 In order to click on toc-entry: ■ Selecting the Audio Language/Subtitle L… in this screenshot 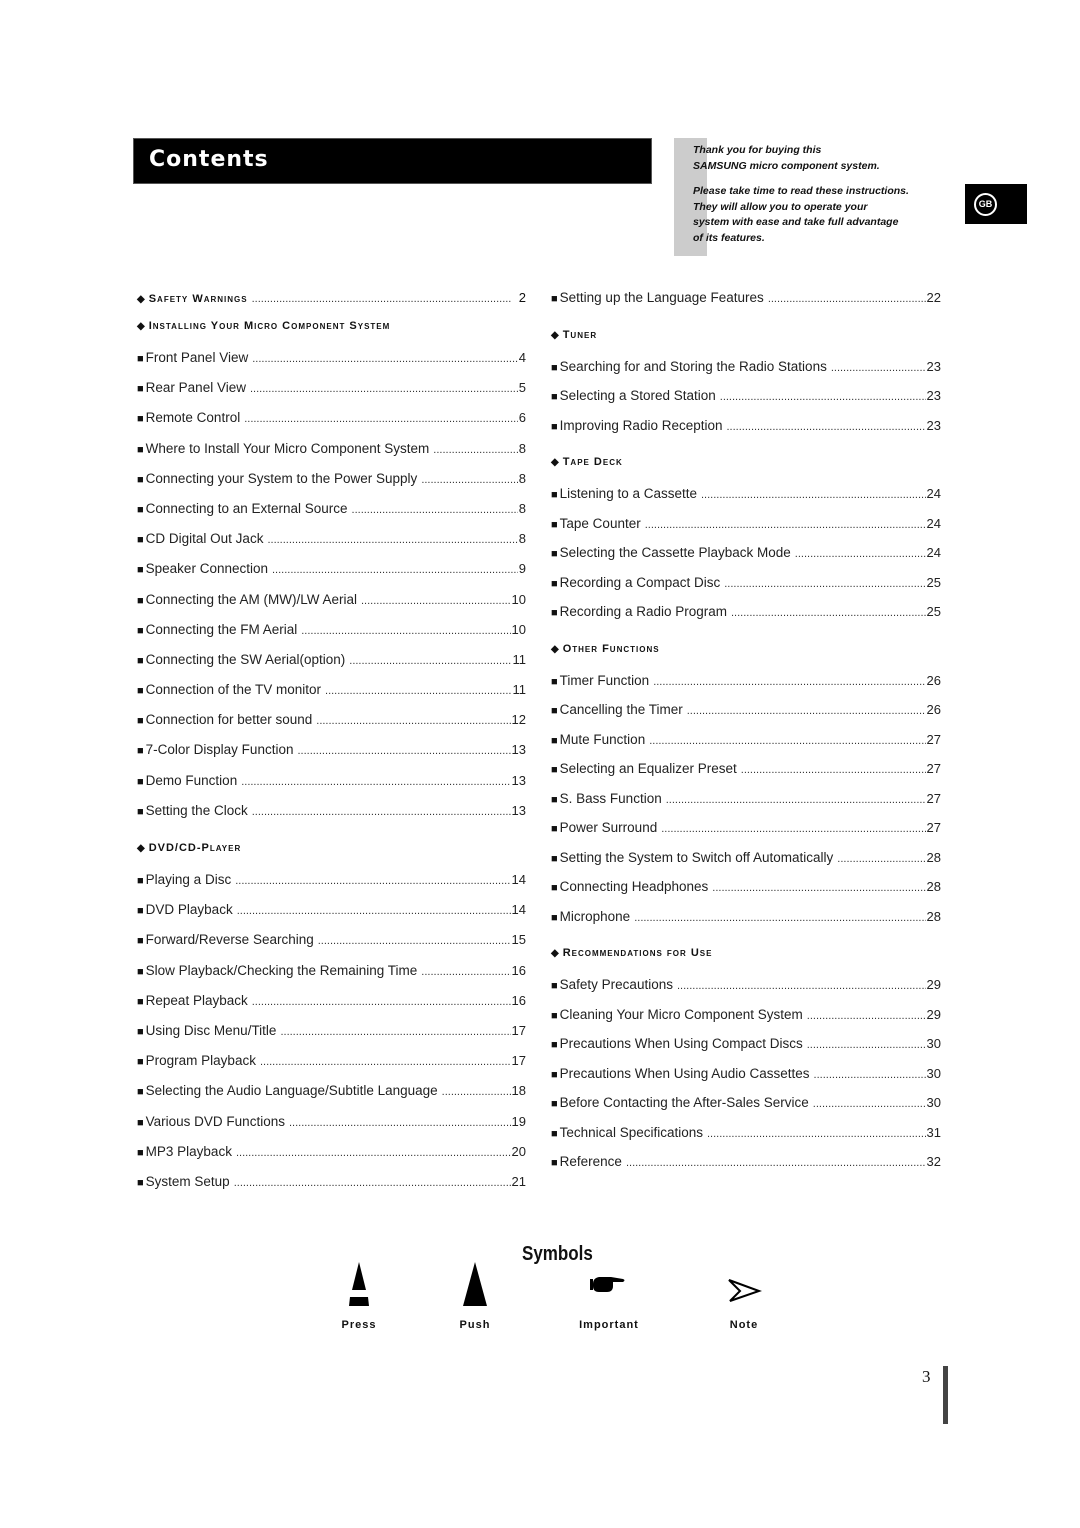, I will do `click(331, 1098)`.